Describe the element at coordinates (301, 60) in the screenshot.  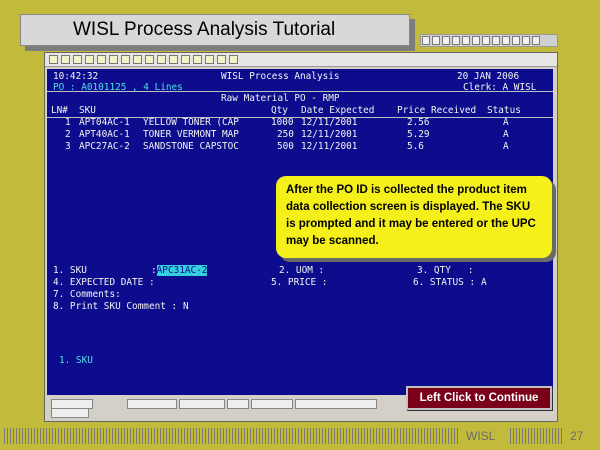
I see `terminal-toolbar` at that location.